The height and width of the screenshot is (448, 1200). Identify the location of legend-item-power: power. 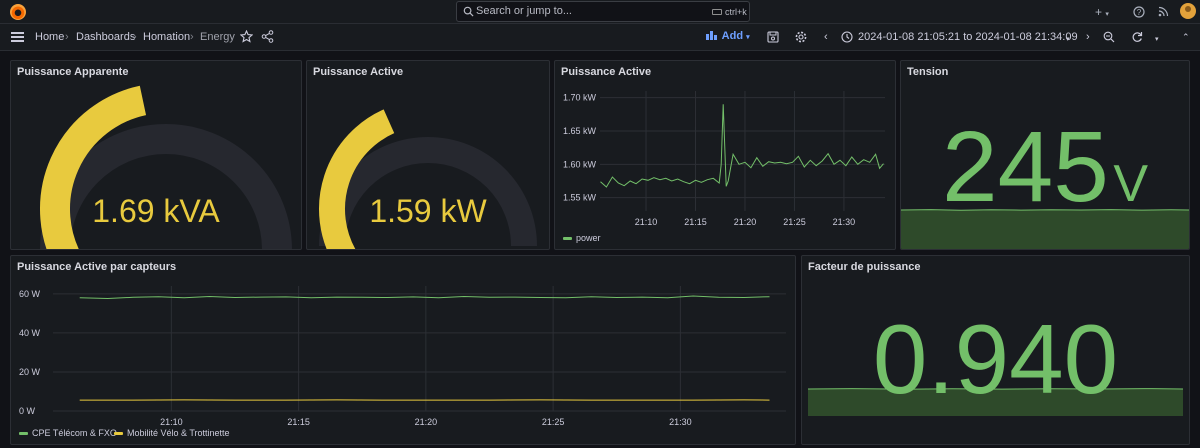
(582, 238).